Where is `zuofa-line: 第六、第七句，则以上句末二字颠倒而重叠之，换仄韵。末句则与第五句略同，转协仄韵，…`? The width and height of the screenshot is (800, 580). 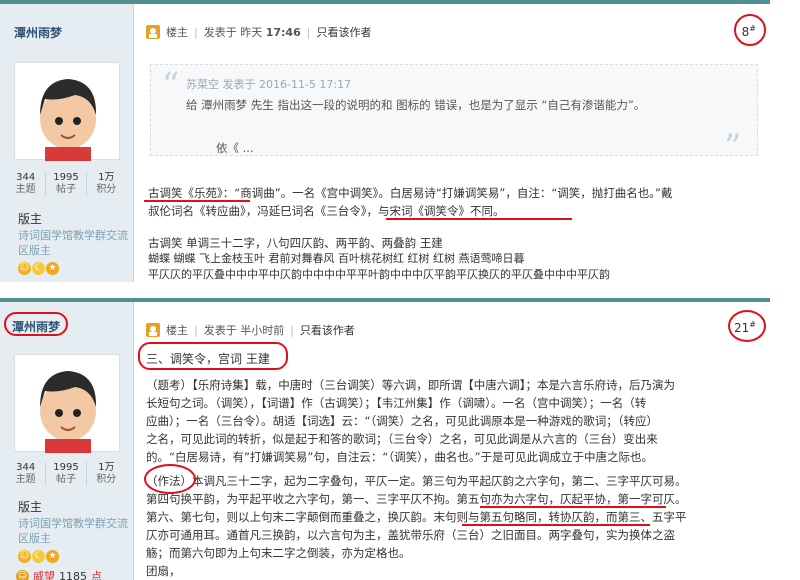
zuofa-line: 第六、第七句，则以上句末二字颠倒而重叠之，换仄韵。末句则与第五句略同，转协仄韵，… is located at coordinates (416, 517).